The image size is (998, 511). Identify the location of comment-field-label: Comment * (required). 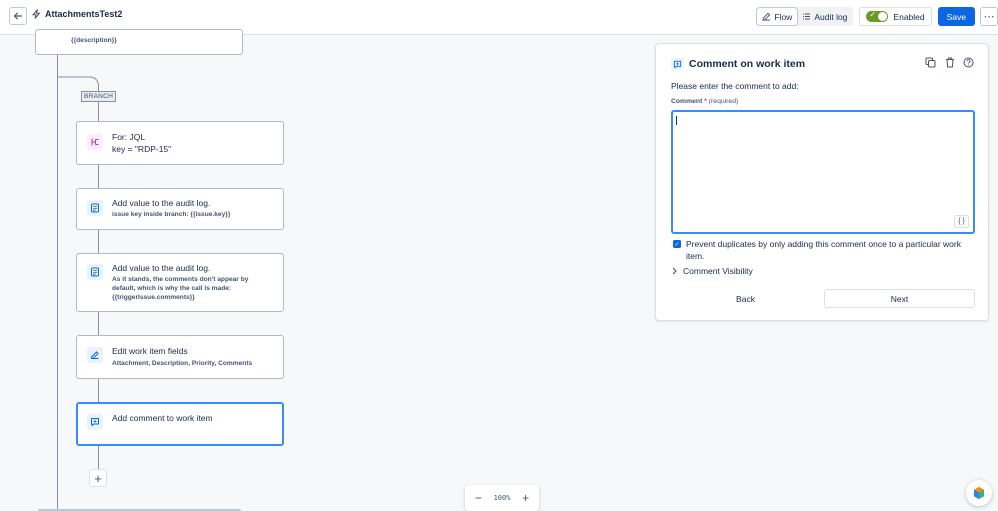
(704, 101).